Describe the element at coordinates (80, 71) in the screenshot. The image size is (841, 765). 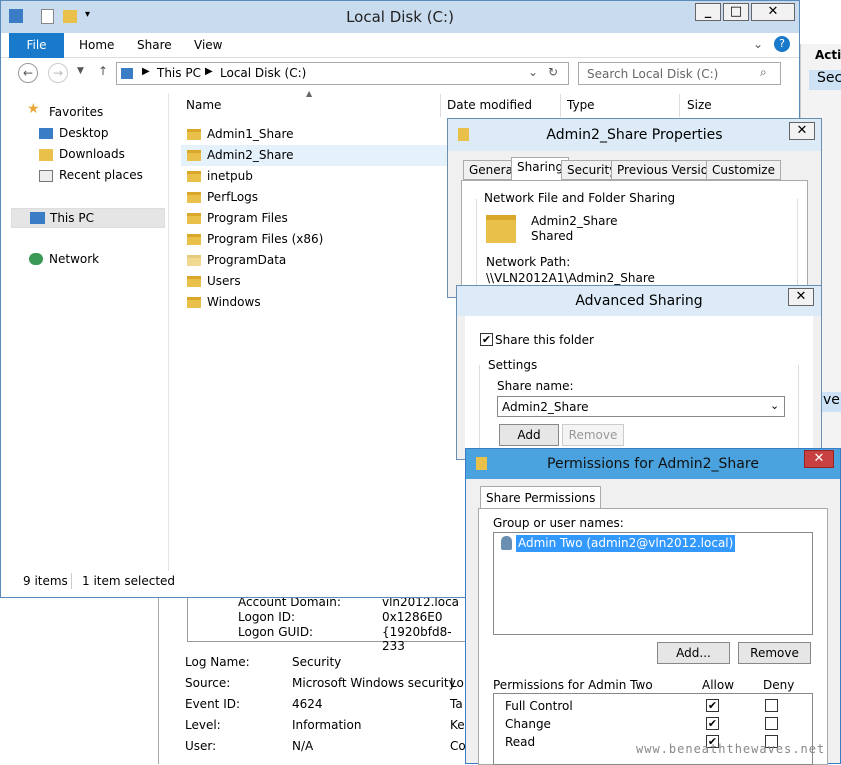
I see `recent-locations-icon: ▼` at that location.